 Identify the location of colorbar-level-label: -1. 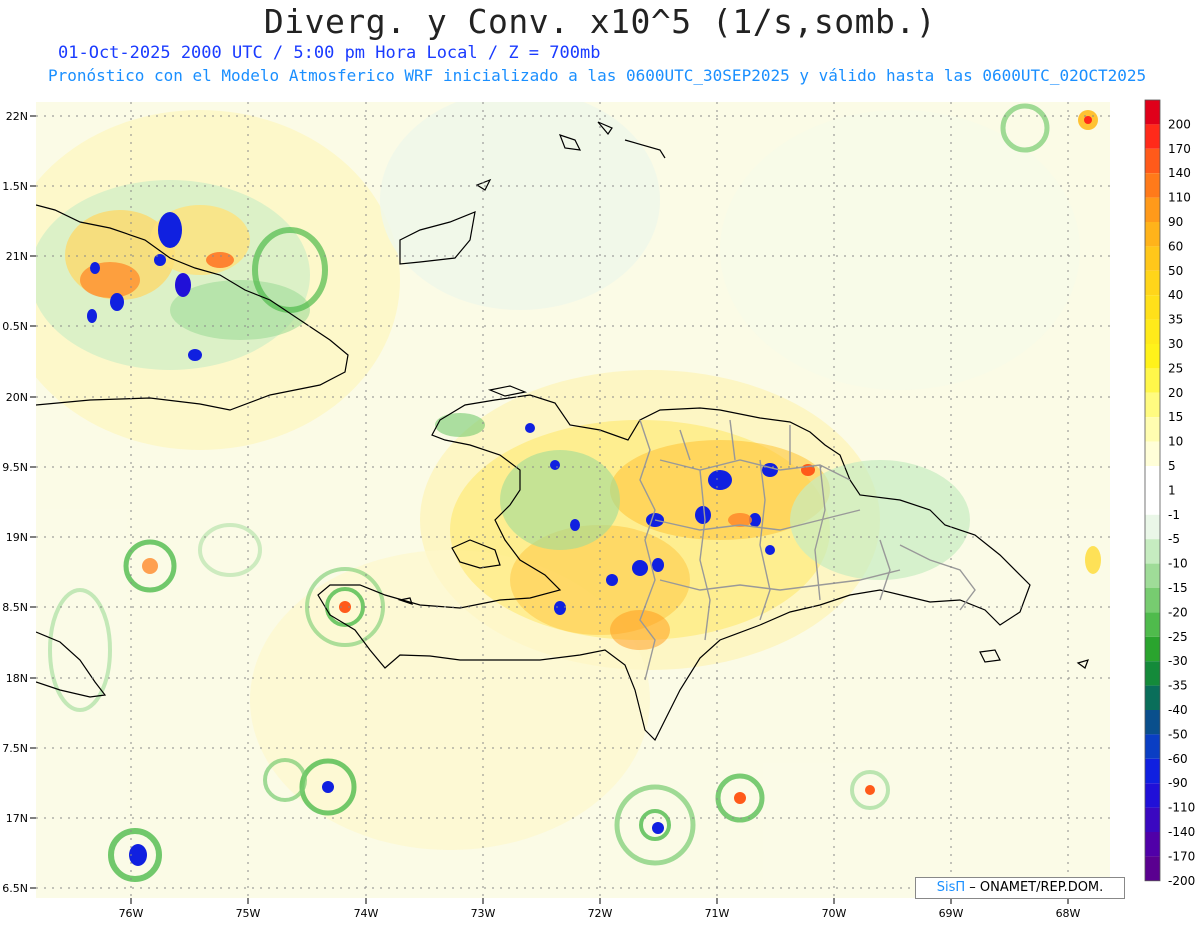
(1174, 515).